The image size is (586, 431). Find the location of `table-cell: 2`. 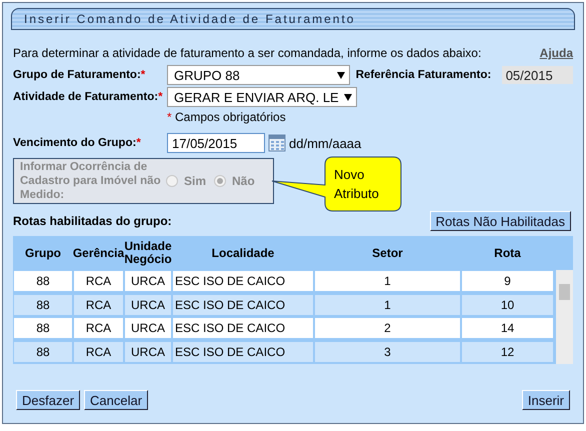

table-cell: 2 is located at coordinates (387, 328).